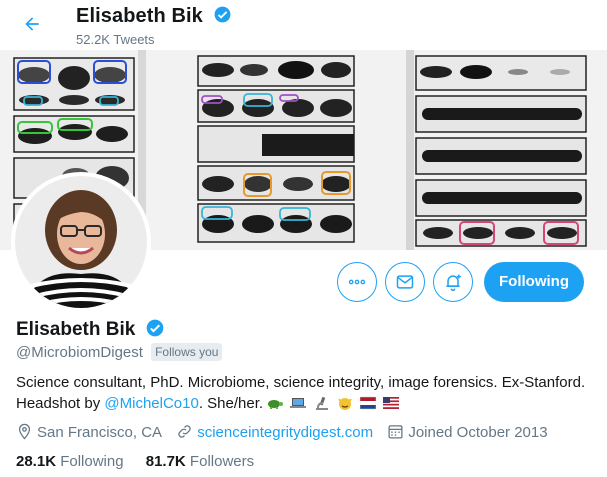  What do you see at coordinates (79, 352) in the screenshot?
I see `profile-handle: @MicrobiomDigest` at bounding box center [79, 352].